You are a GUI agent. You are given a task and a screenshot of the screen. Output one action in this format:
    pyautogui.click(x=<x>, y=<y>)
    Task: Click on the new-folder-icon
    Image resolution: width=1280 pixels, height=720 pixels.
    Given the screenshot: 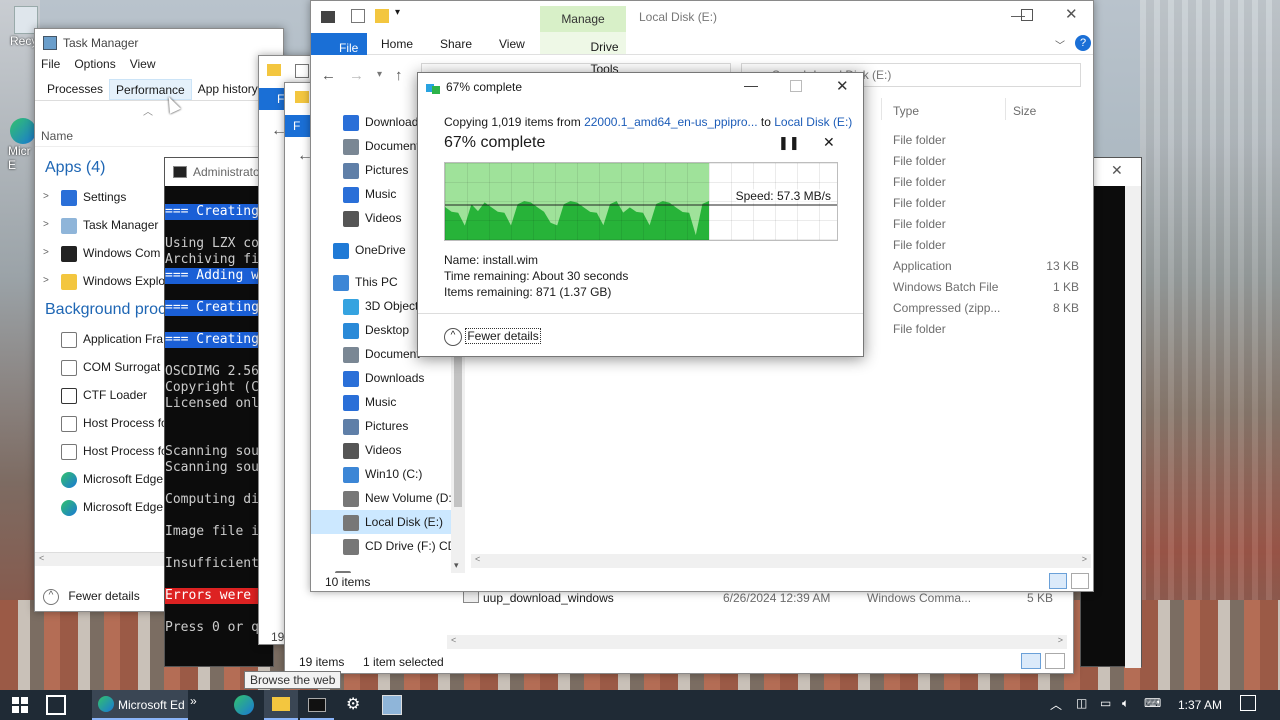 What is the action you would take?
    pyautogui.click(x=382, y=16)
    